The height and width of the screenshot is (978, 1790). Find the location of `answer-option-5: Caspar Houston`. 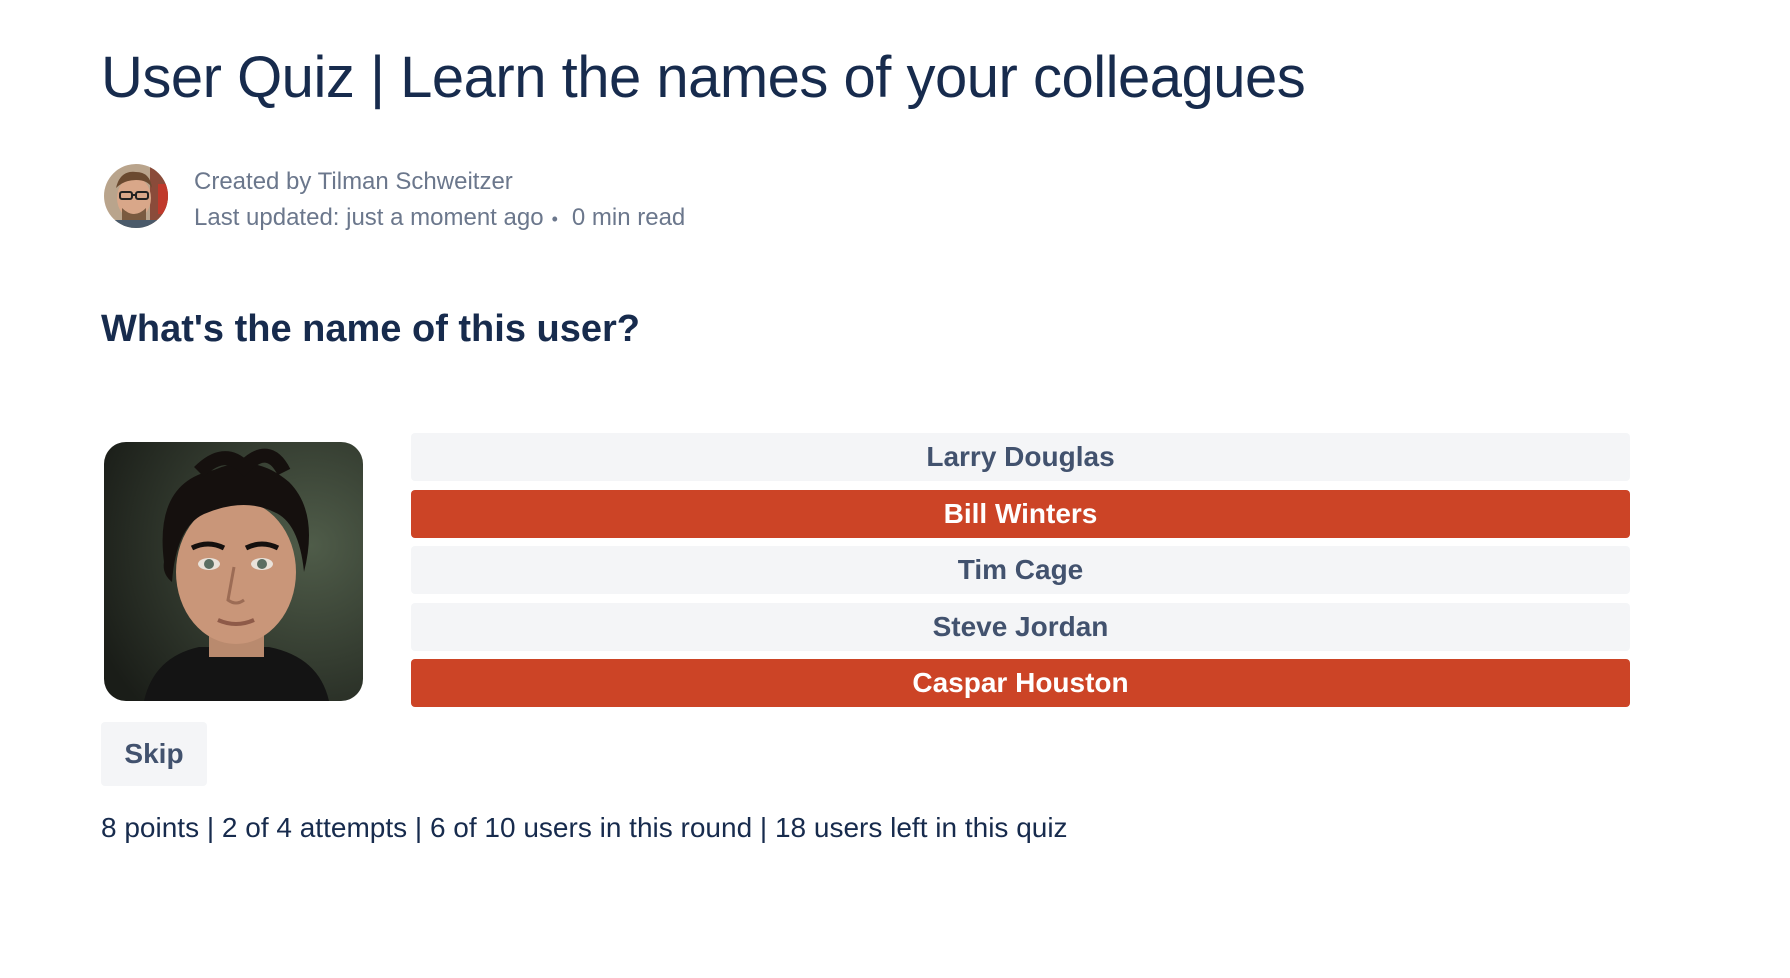

answer-option-5: Caspar Houston is located at coordinates (1020, 683).